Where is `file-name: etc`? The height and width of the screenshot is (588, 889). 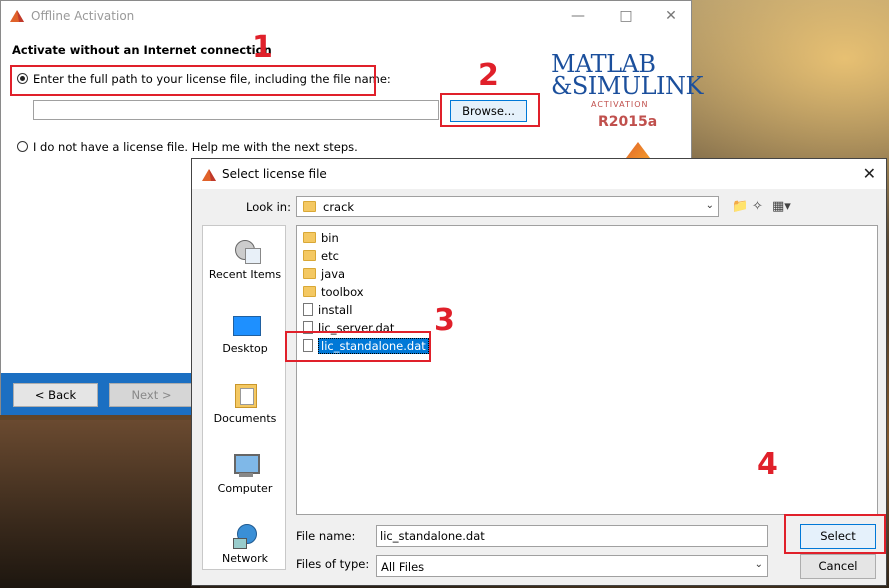 file-name: etc is located at coordinates (330, 255).